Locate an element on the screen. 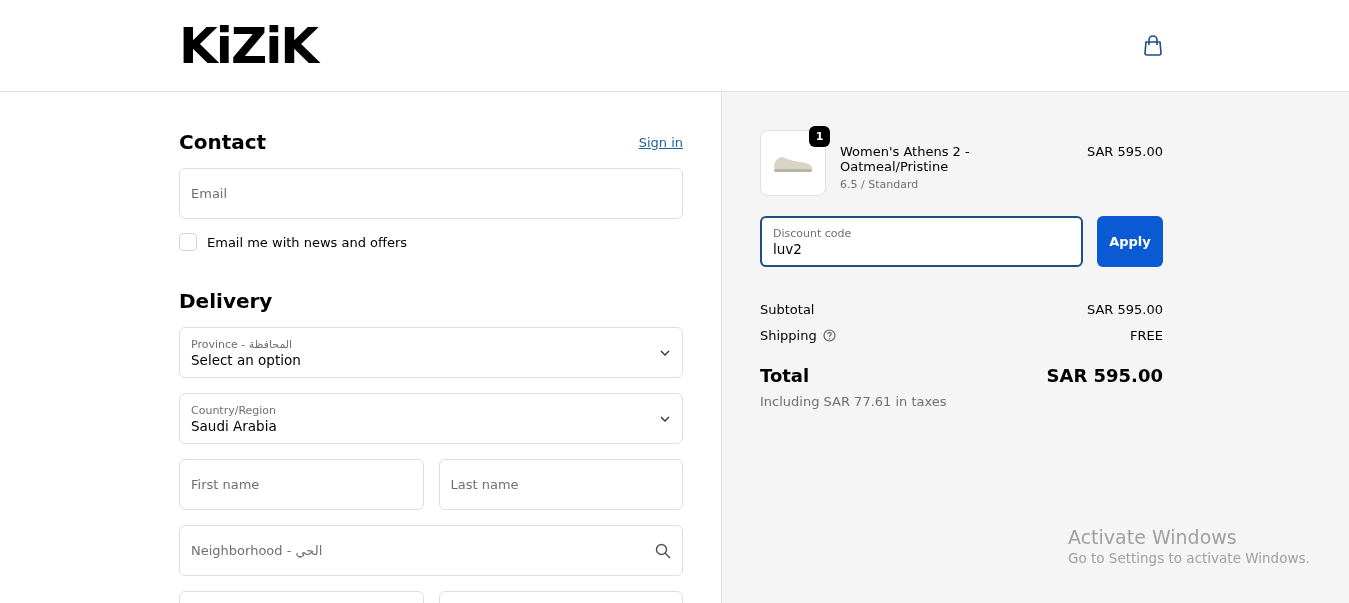 The width and height of the screenshot is (1349, 603). total-label: Total is located at coordinates (785, 375).